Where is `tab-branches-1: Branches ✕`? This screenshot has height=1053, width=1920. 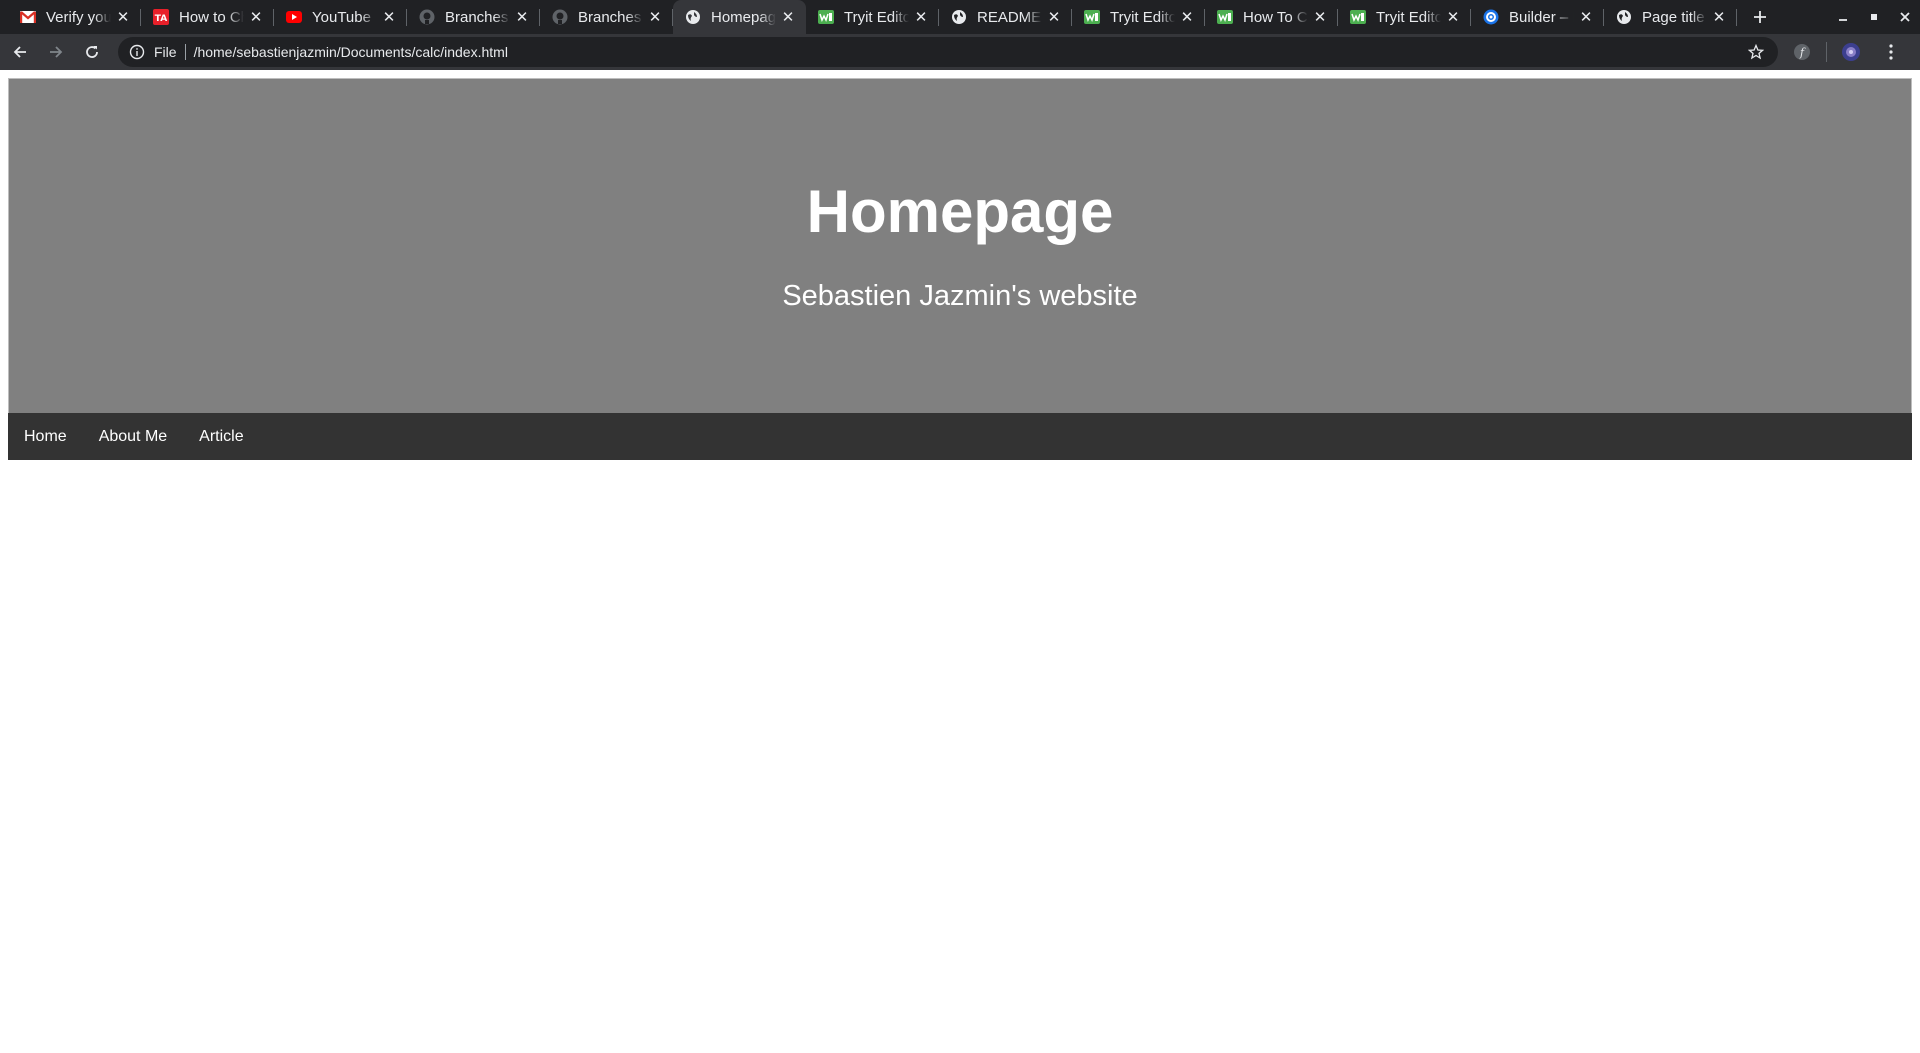 tab-branches-1: Branches ✕ is located at coordinates (473, 17).